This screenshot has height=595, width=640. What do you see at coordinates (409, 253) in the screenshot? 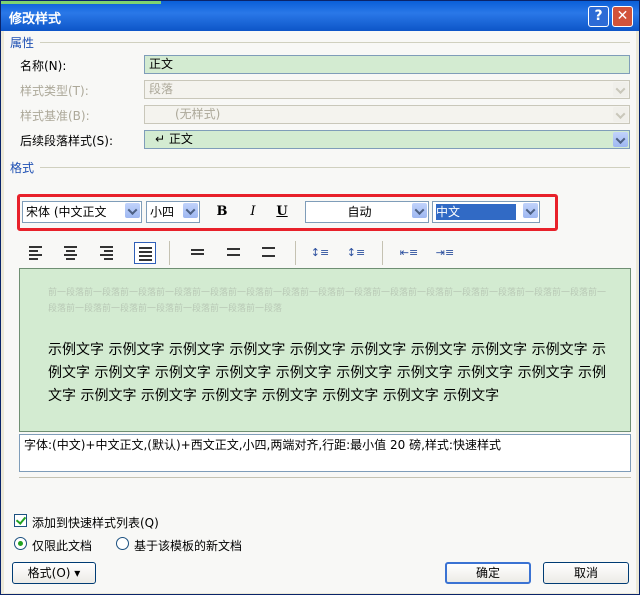
I see `decrease-indent-icon: ⇤≡` at bounding box center [409, 253].